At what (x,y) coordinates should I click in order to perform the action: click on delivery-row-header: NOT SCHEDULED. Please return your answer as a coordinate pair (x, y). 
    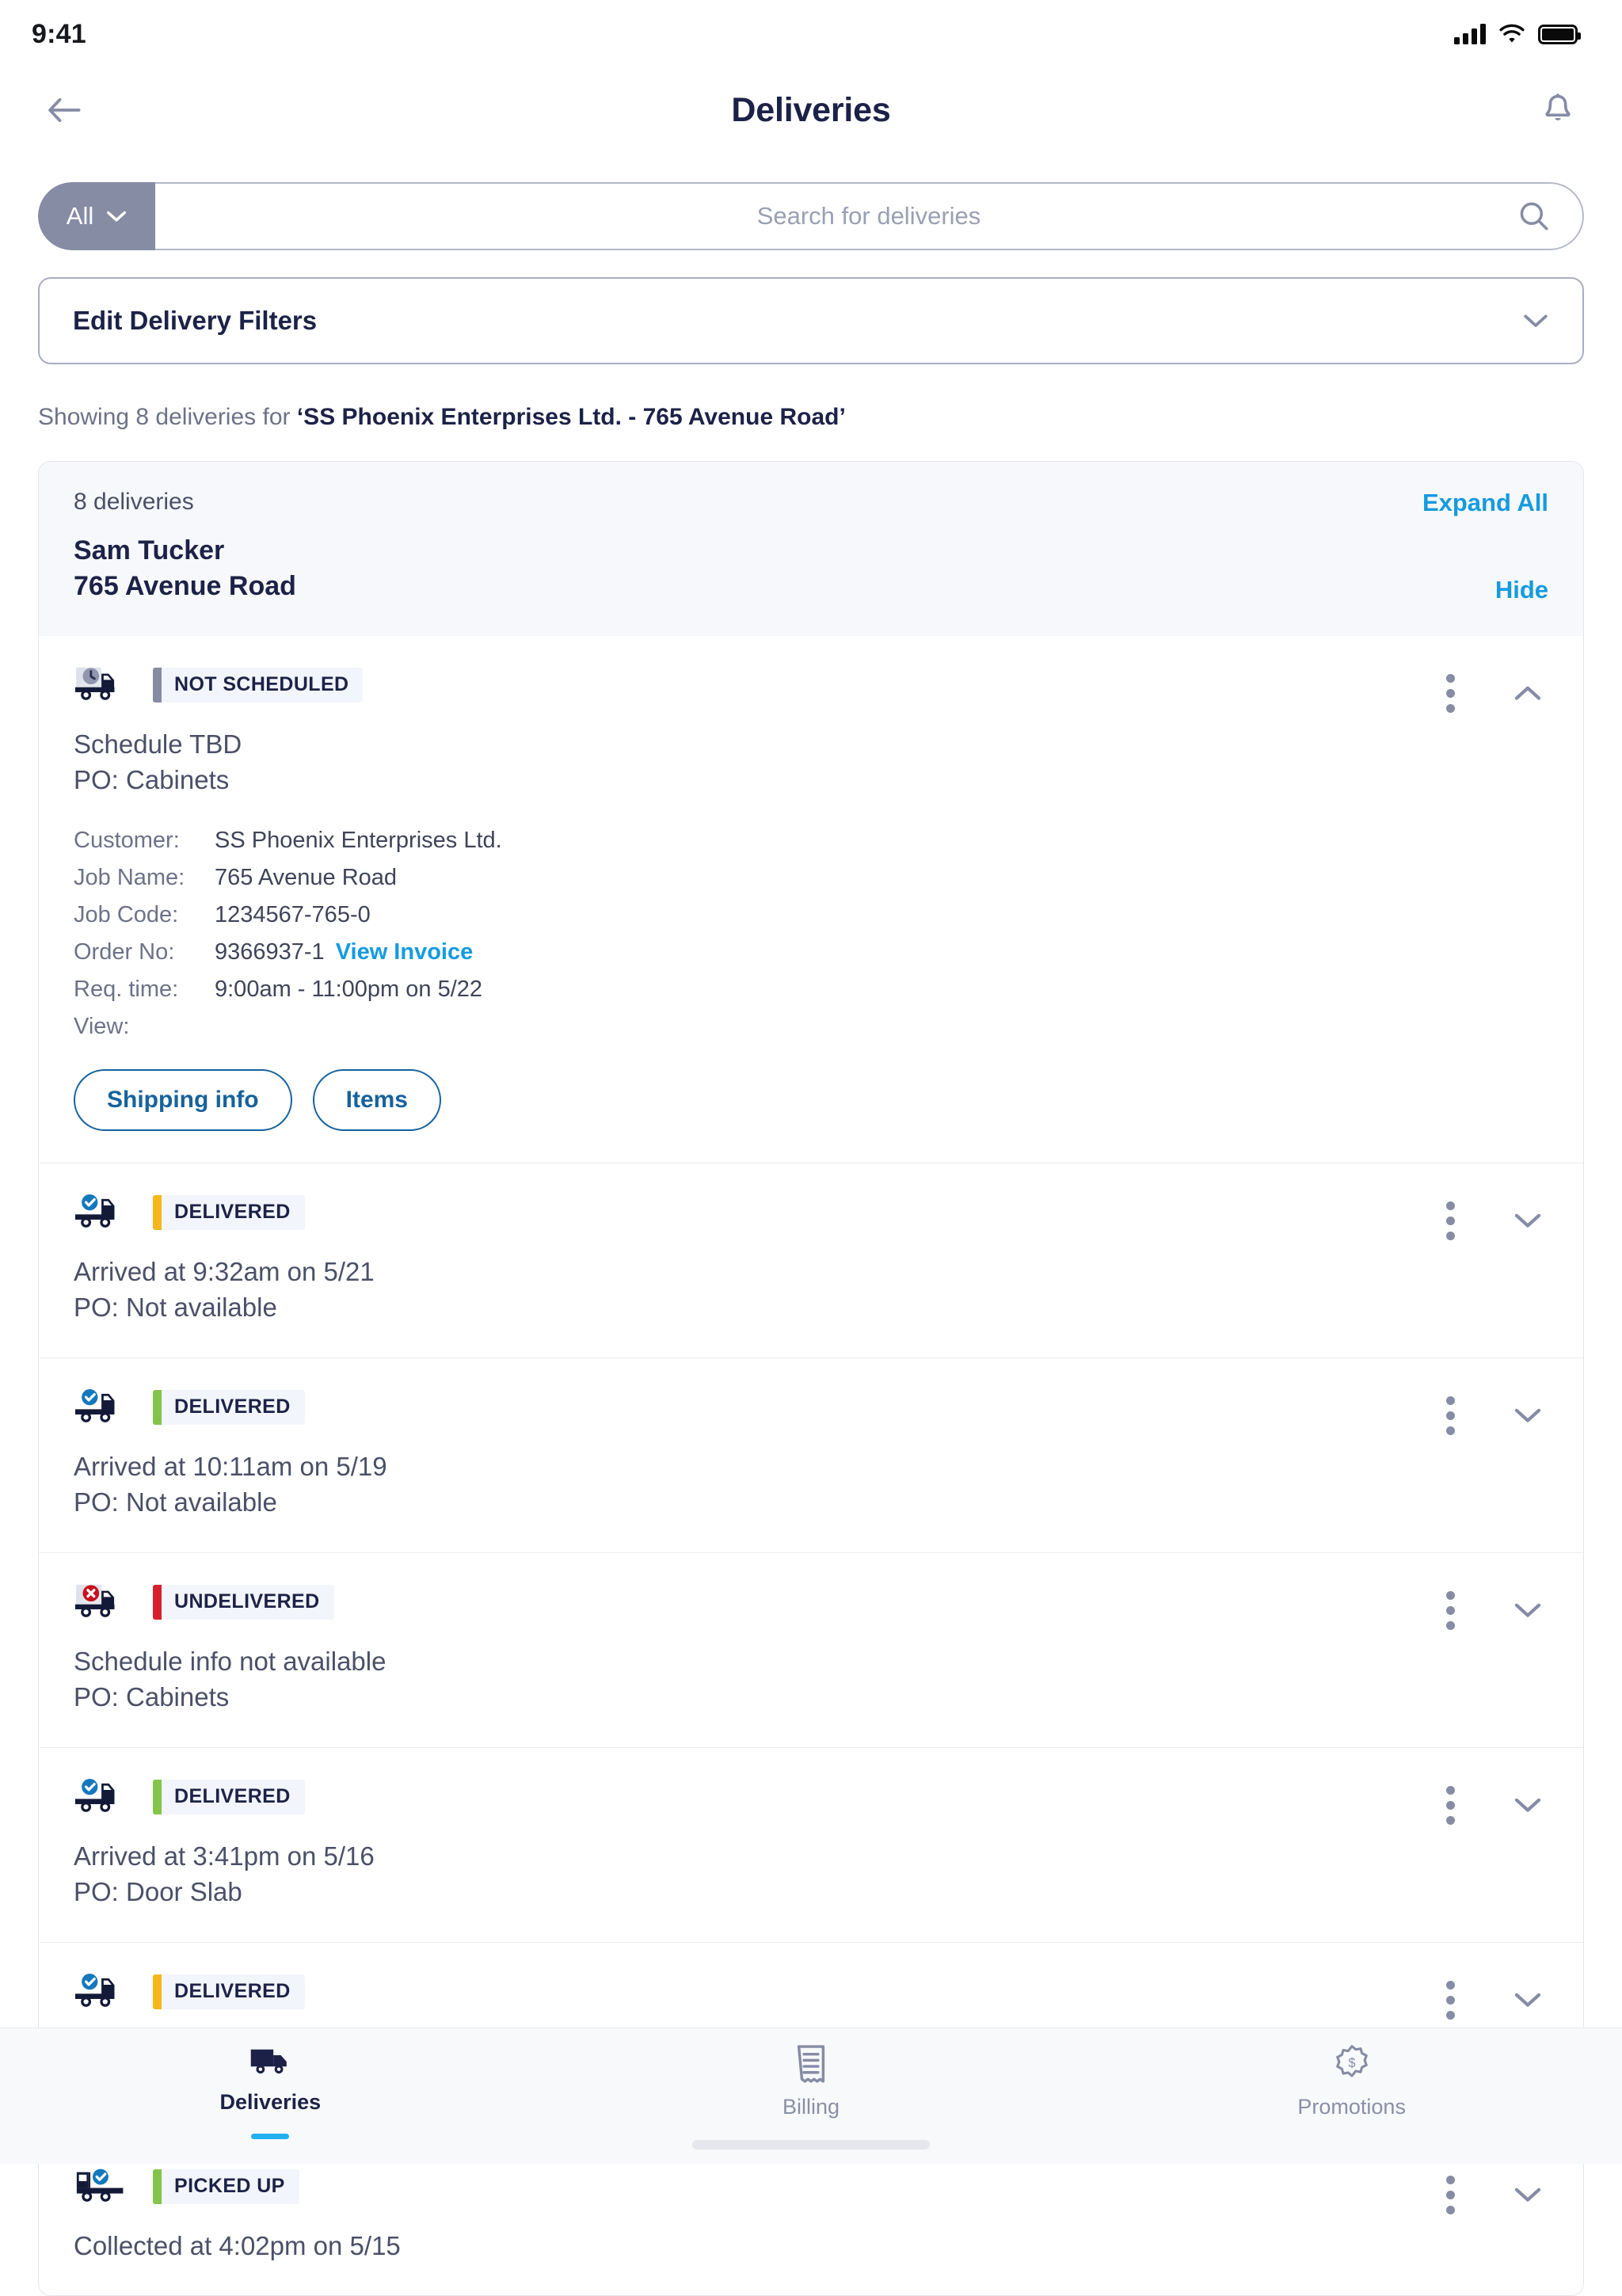
    Looking at the image, I should click on (811, 685).